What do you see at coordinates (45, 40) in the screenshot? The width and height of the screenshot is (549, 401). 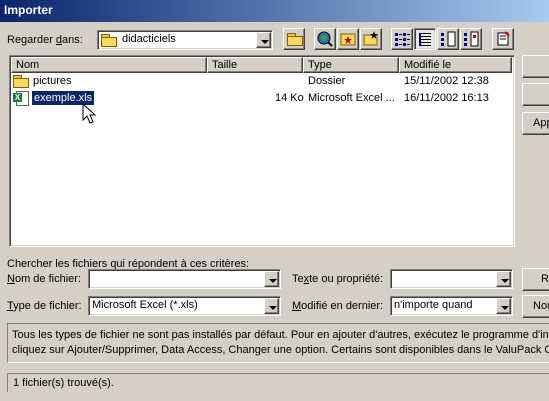 I see `look-in-label: Regarder dans:` at bounding box center [45, 40].